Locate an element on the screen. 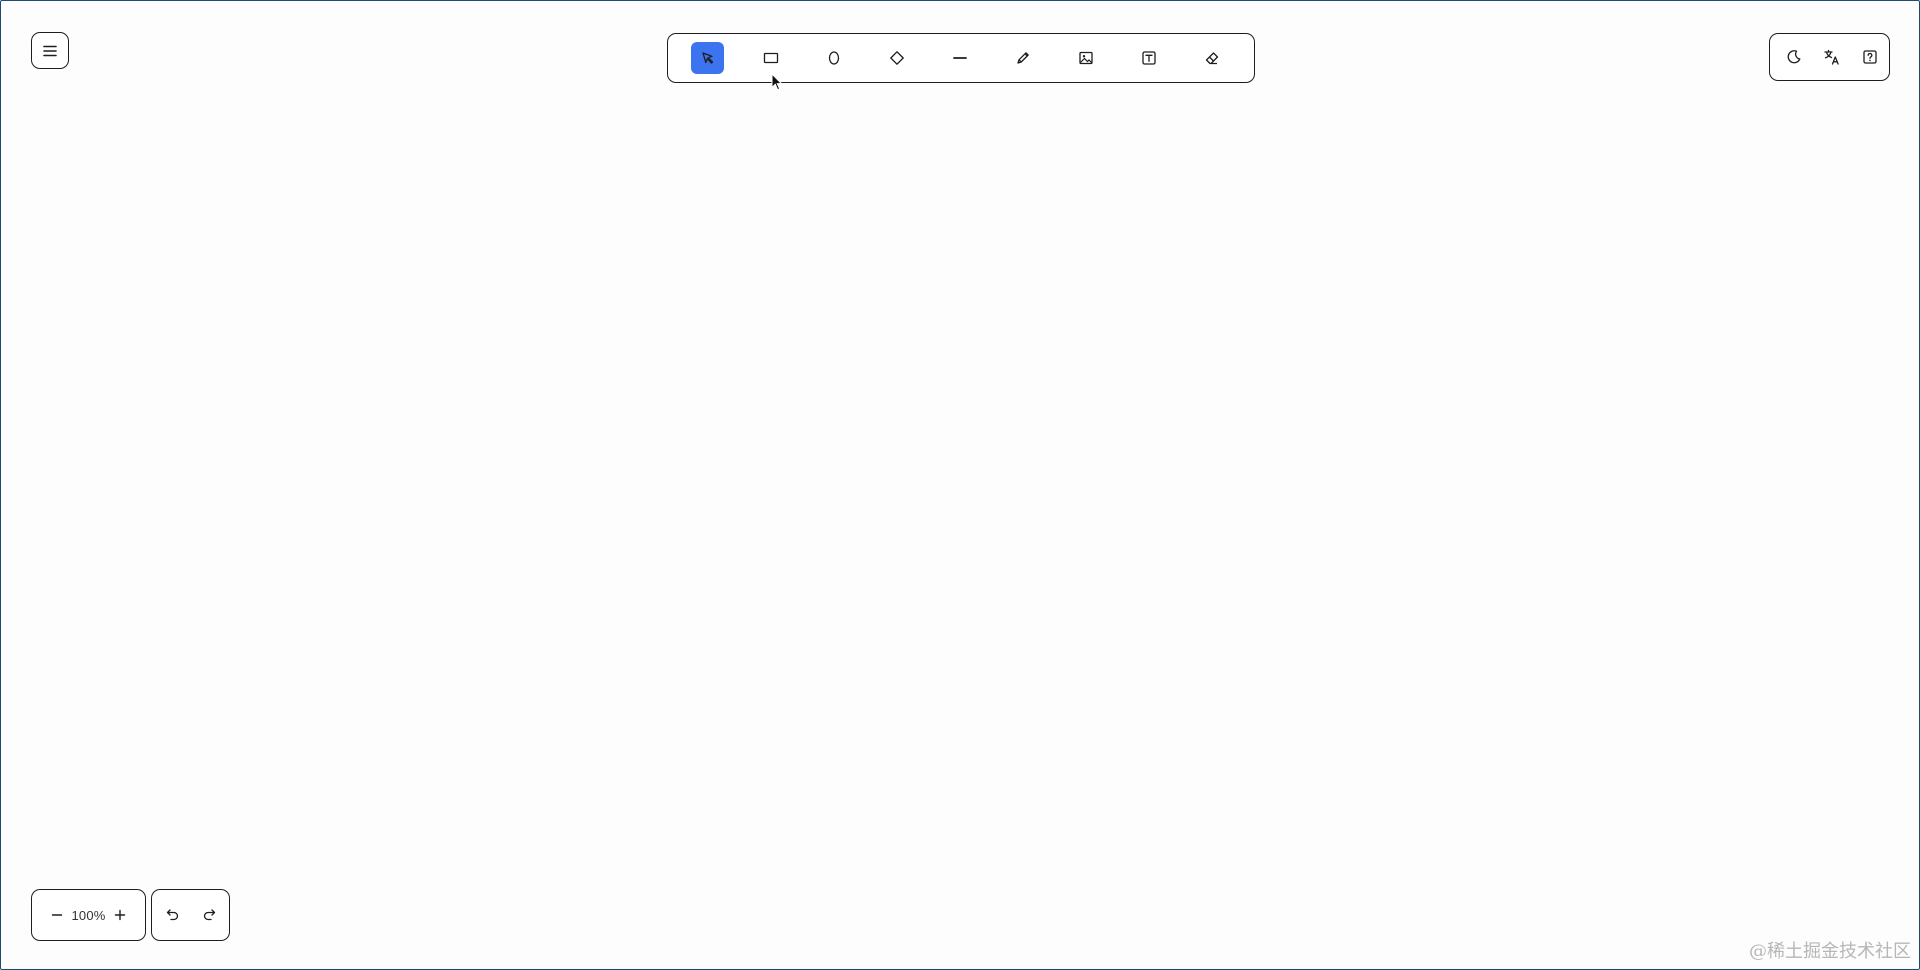 The width and height of the screenshot is (1920, 970). tool-line is located at coordinates (959, 58).